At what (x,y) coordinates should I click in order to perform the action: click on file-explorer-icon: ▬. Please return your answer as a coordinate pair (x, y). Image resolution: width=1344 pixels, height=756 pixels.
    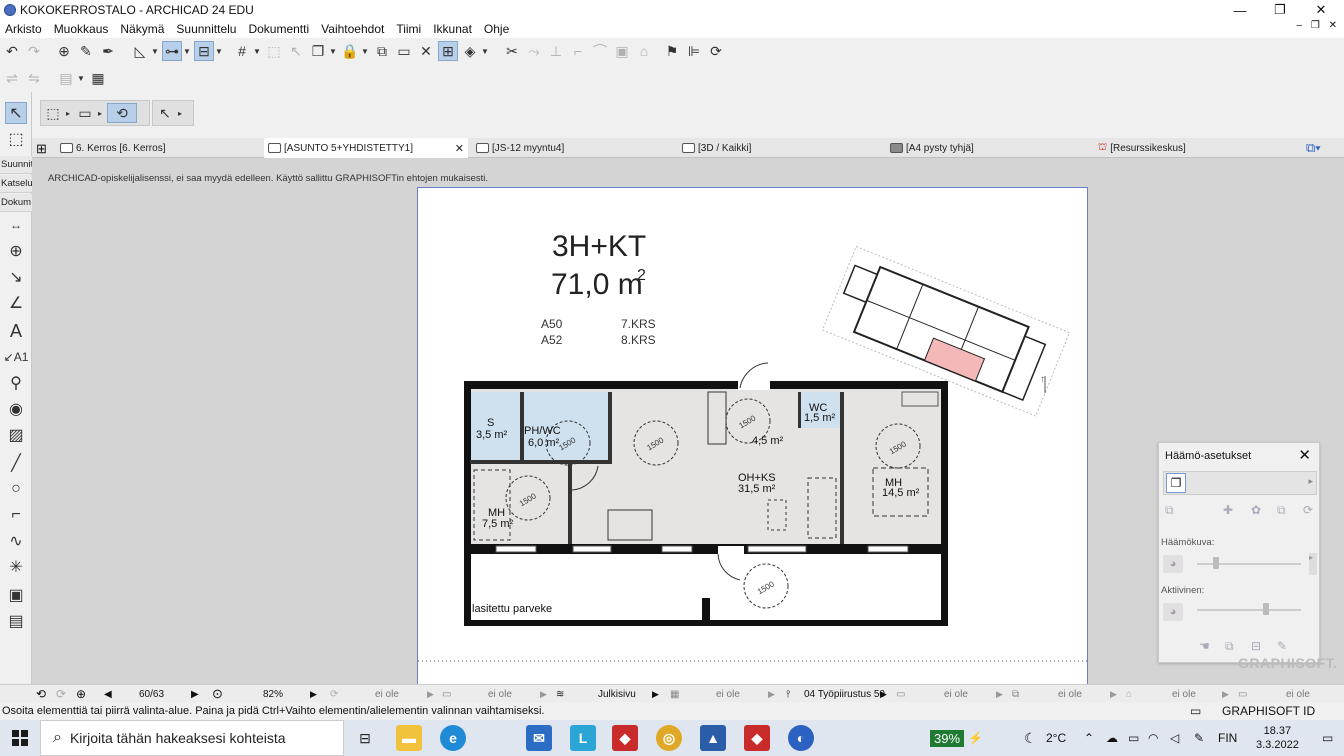
    Looking at the image, I should click on (409, 738).